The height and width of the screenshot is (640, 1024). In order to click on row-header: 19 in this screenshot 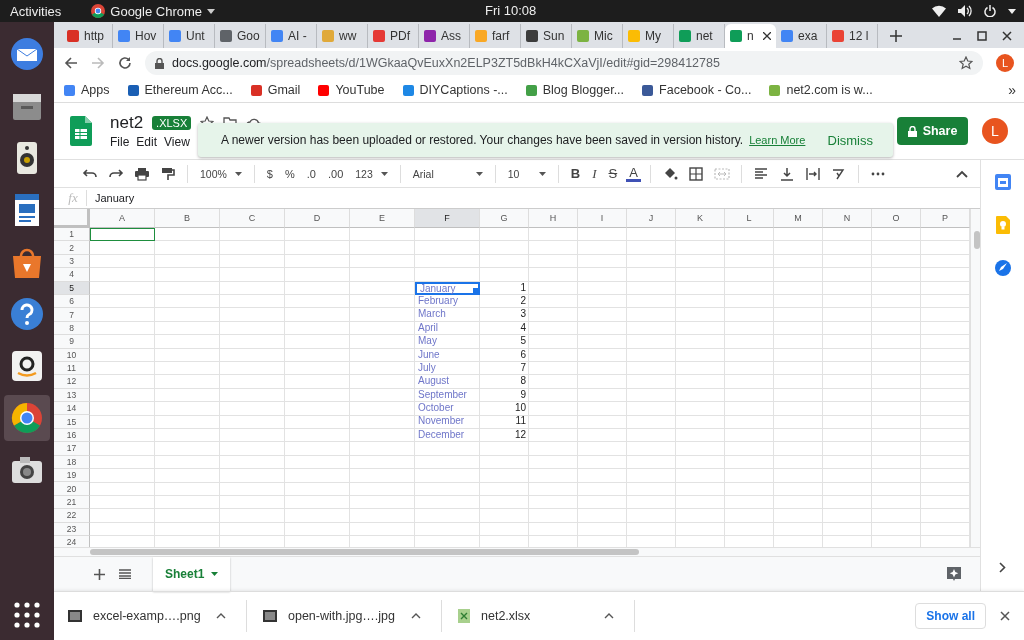, I will do `click(72, 476)`.